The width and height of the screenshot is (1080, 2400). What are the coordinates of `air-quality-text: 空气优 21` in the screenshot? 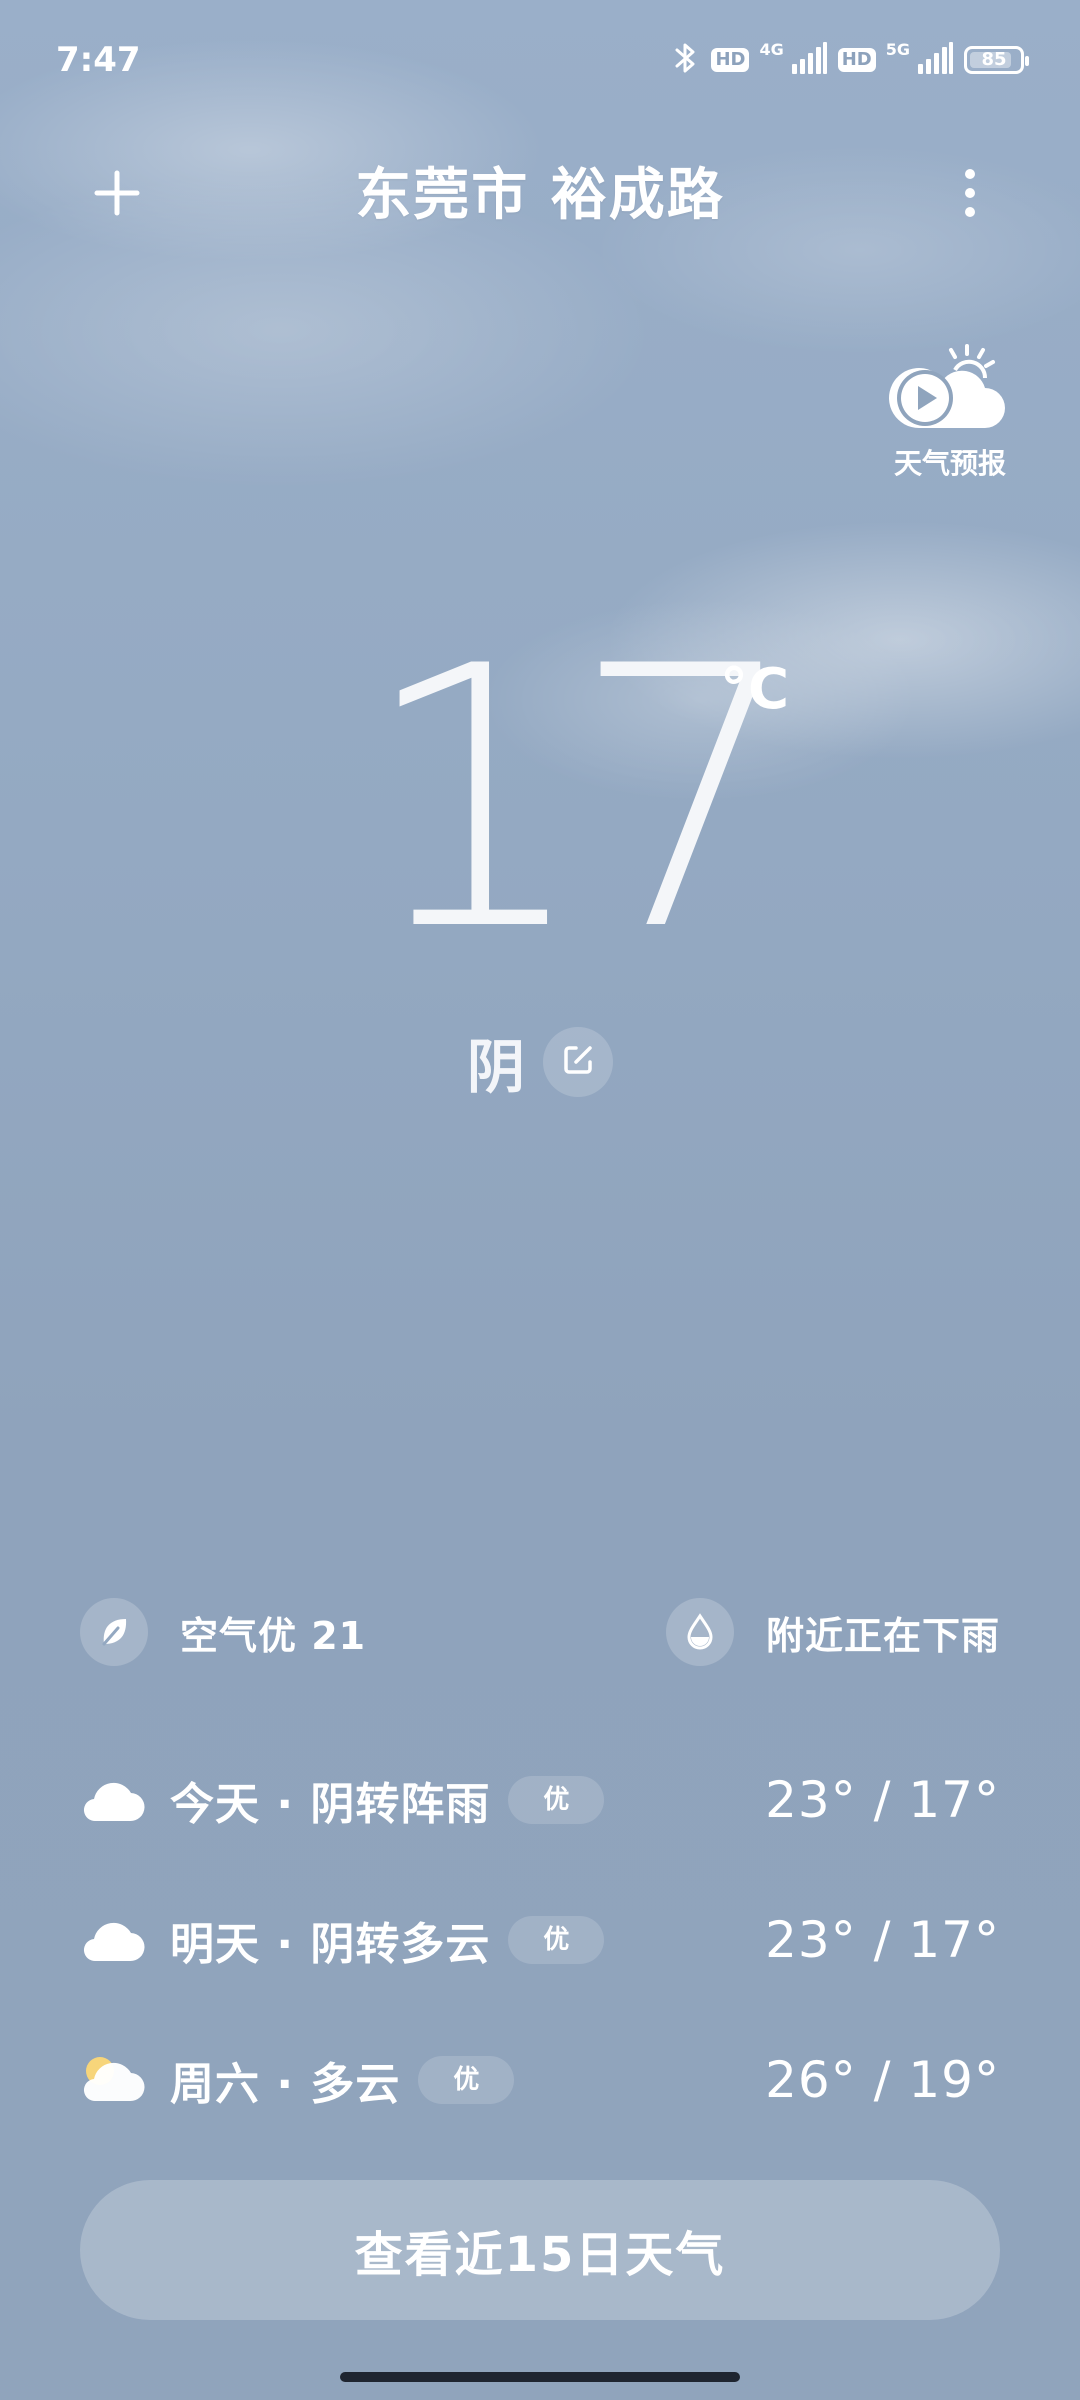 It's located at (273, 1635).